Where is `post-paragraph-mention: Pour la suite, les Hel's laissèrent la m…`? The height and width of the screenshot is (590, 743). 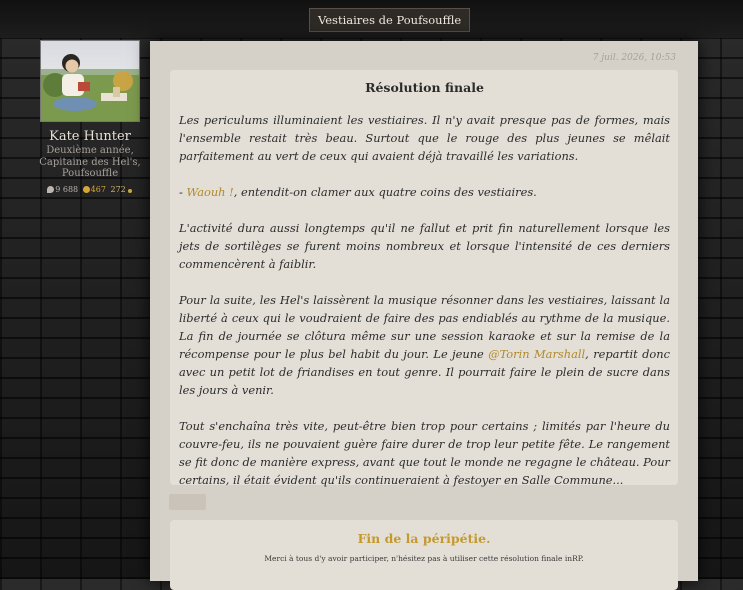 post-paragraph-mention: Pour la suite, les Hel's laissèrent la m… is located at coordinates (424, 345).